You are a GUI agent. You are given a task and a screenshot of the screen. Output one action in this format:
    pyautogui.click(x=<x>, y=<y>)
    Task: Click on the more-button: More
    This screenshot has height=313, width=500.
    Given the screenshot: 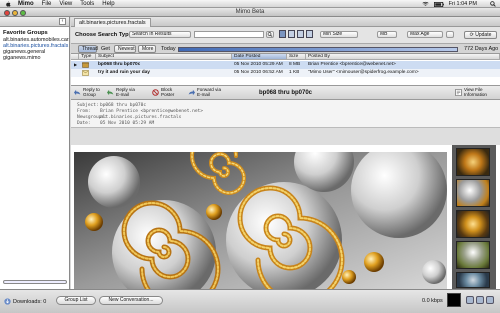 What is the action you would take?
    pyautogui.click(x=147, y=49)
    